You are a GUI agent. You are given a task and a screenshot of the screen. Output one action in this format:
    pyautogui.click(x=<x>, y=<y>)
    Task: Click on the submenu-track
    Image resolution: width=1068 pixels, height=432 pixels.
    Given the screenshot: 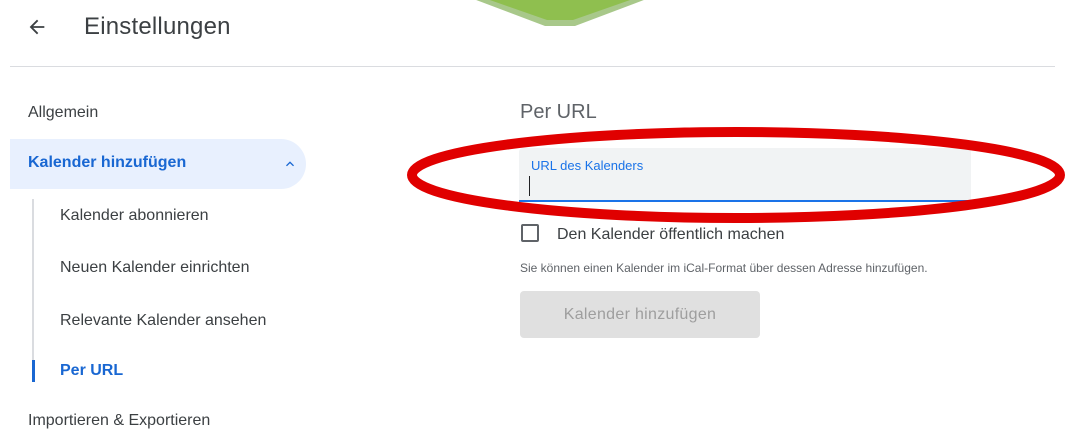 What is the action you would take?
    pyautogui.click(x=33, y=281)
    